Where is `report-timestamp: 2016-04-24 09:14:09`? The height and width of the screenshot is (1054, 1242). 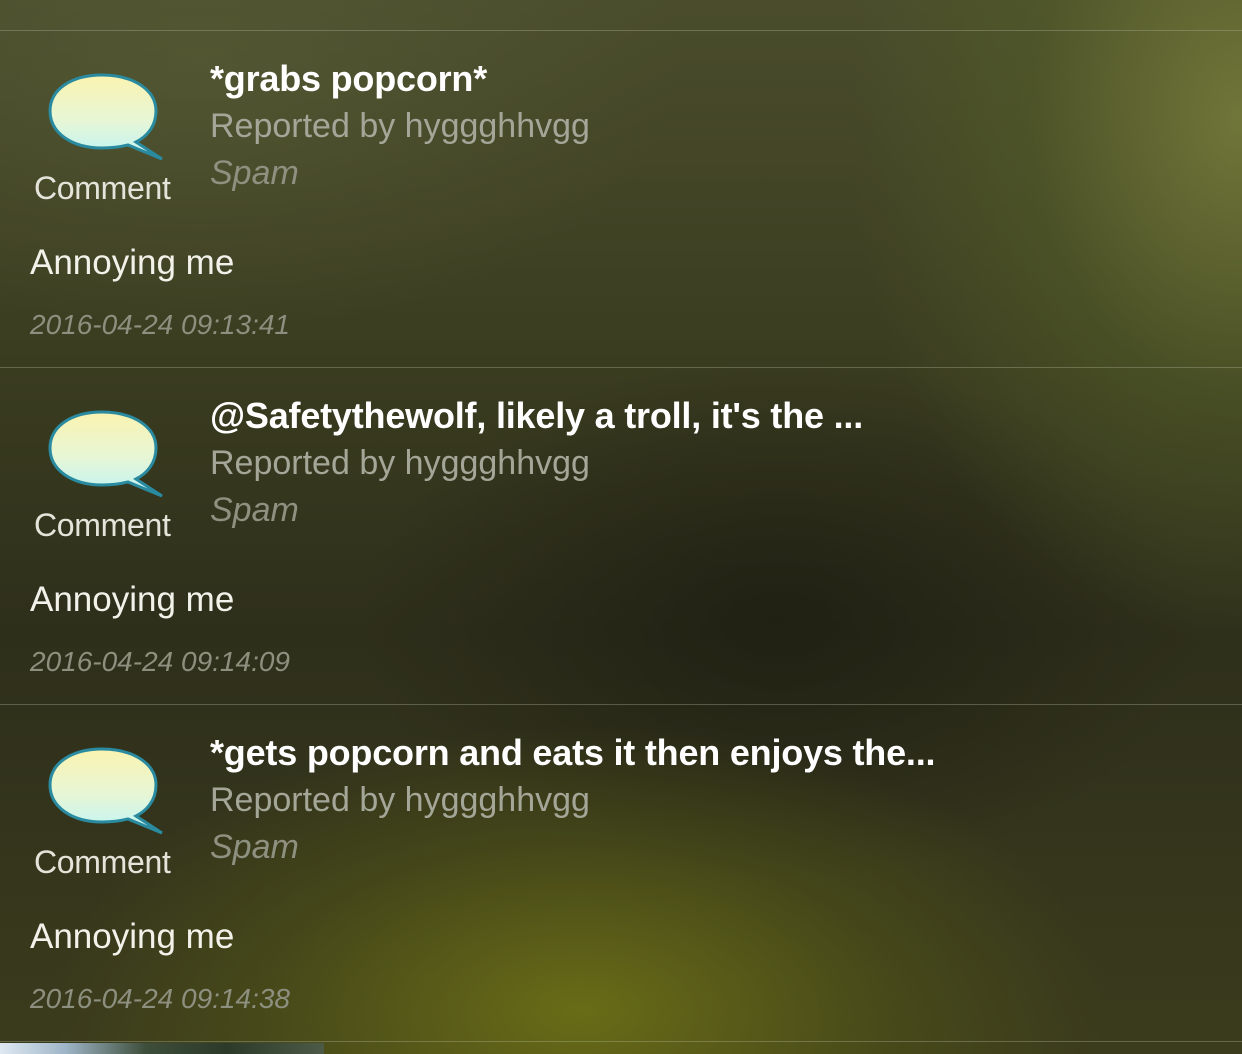
report-timestamp: 2016-04-24 09:14:09 is located at coordinates (160, 661).